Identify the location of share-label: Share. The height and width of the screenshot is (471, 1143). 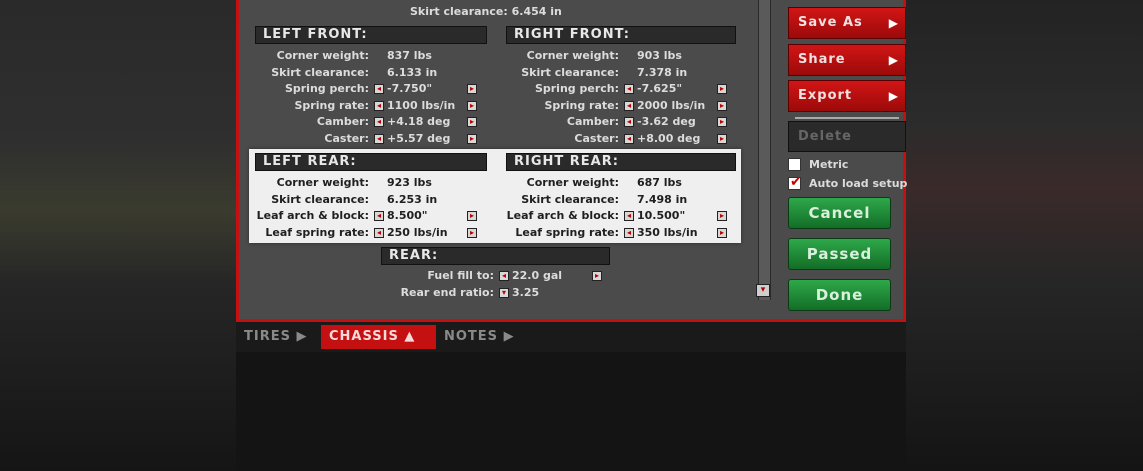
(822, 59).